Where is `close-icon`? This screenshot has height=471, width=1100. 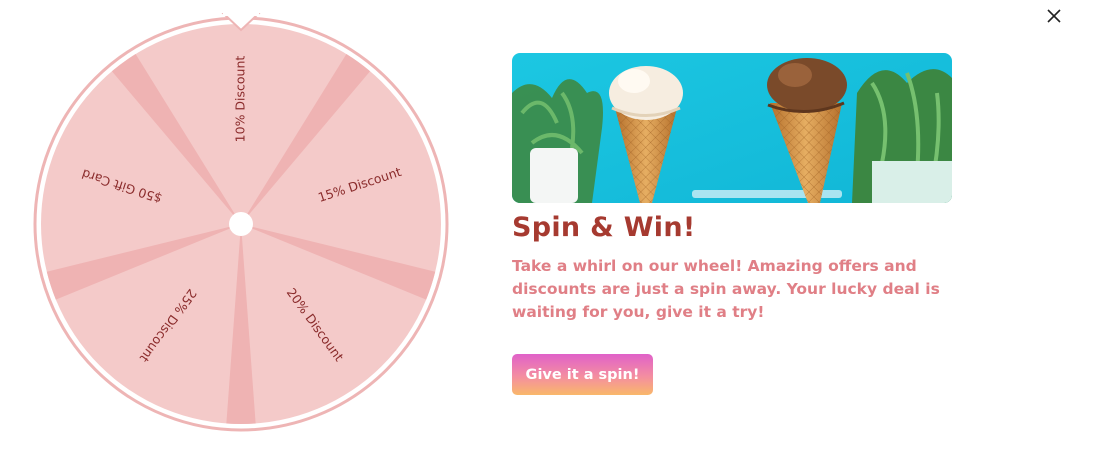
close-icon is located at coordinates (1054, 16).